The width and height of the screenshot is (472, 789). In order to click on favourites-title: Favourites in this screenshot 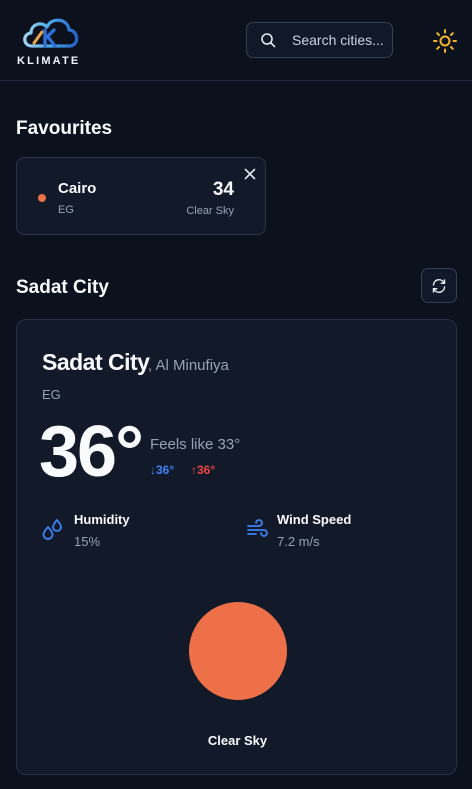, I will do `click(64, 128)`.